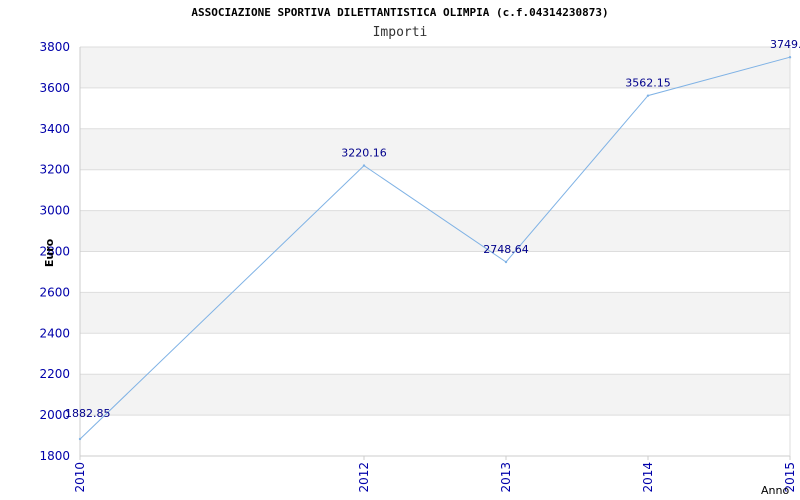  What do you see at coordinates (54, 292) in the screenshot?
I see `y-tick-label: 2600` at bounding box center [54, 292].